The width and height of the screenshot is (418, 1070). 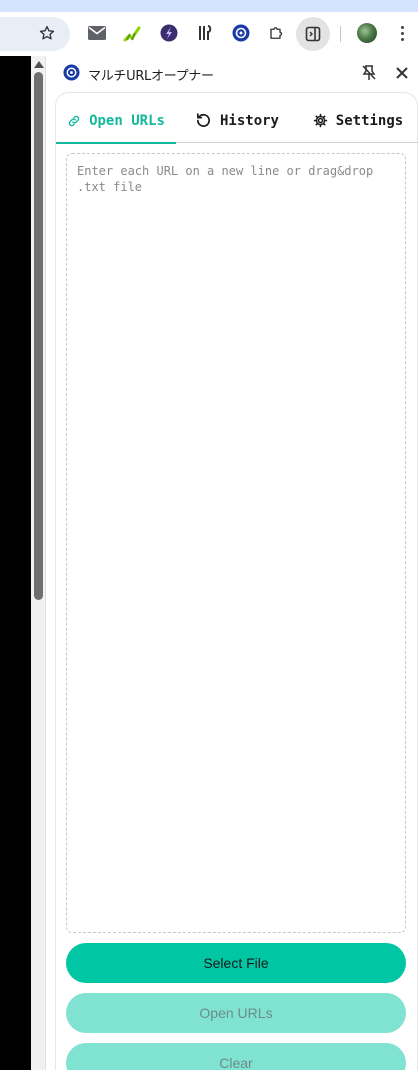 What do you see at coordinates (47, 33) in the screenshot?
I see `star-icon` at bounding box center [47, 33].